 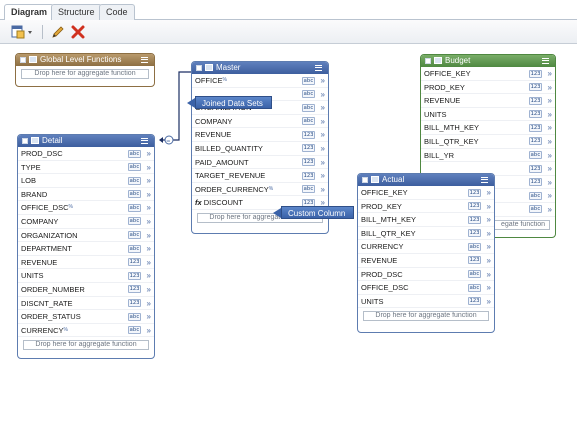 What do you see at coordinates (29, 12) in the screenshot?
I see `tab-diagram: Diagram` at bounding box center [29, 12].